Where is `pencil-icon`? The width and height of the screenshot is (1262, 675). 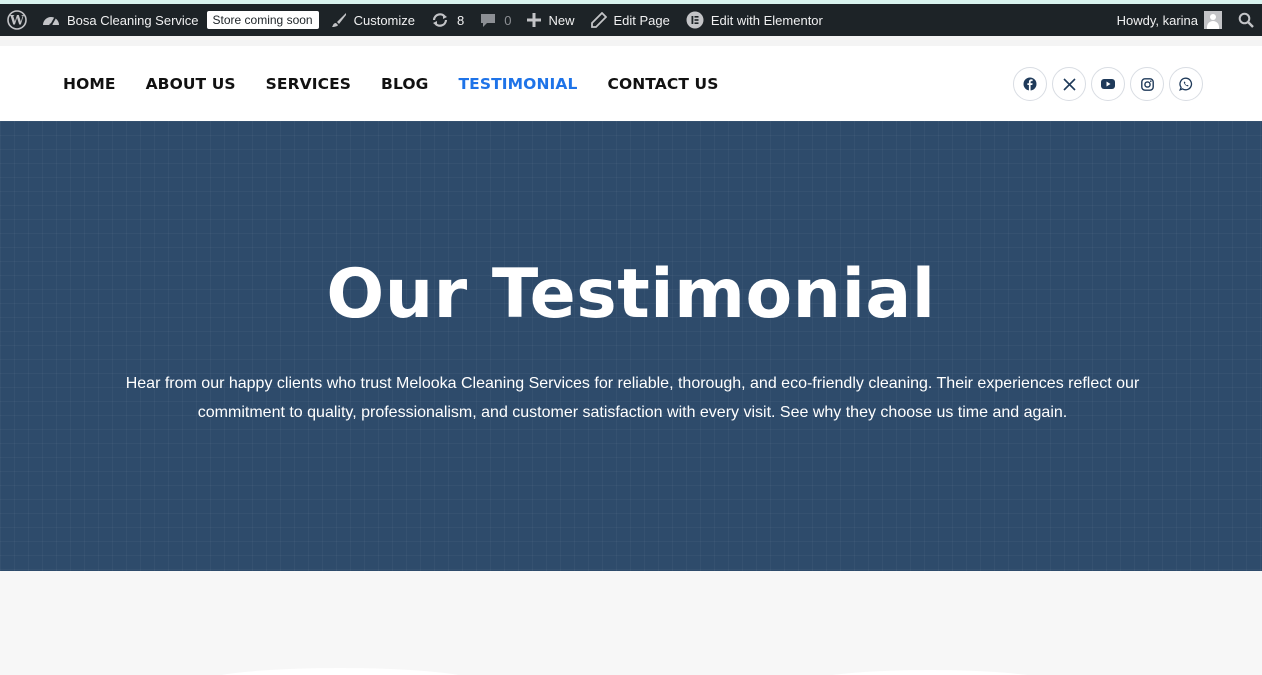 pencil-icon is located at coordinates (598, 20).